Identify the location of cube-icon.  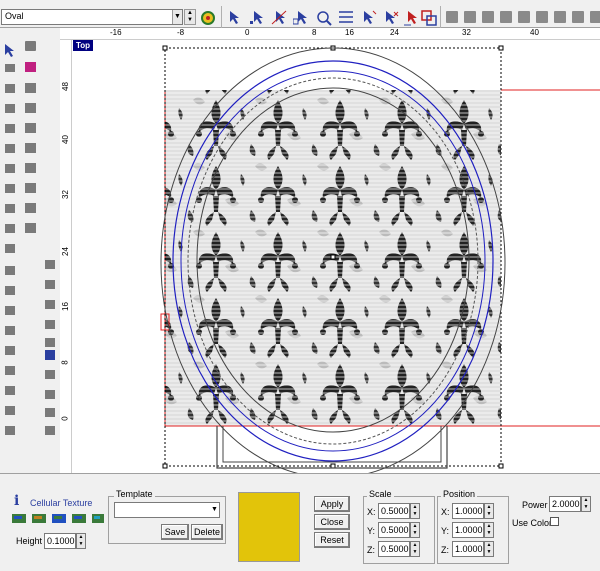
(470, 17).